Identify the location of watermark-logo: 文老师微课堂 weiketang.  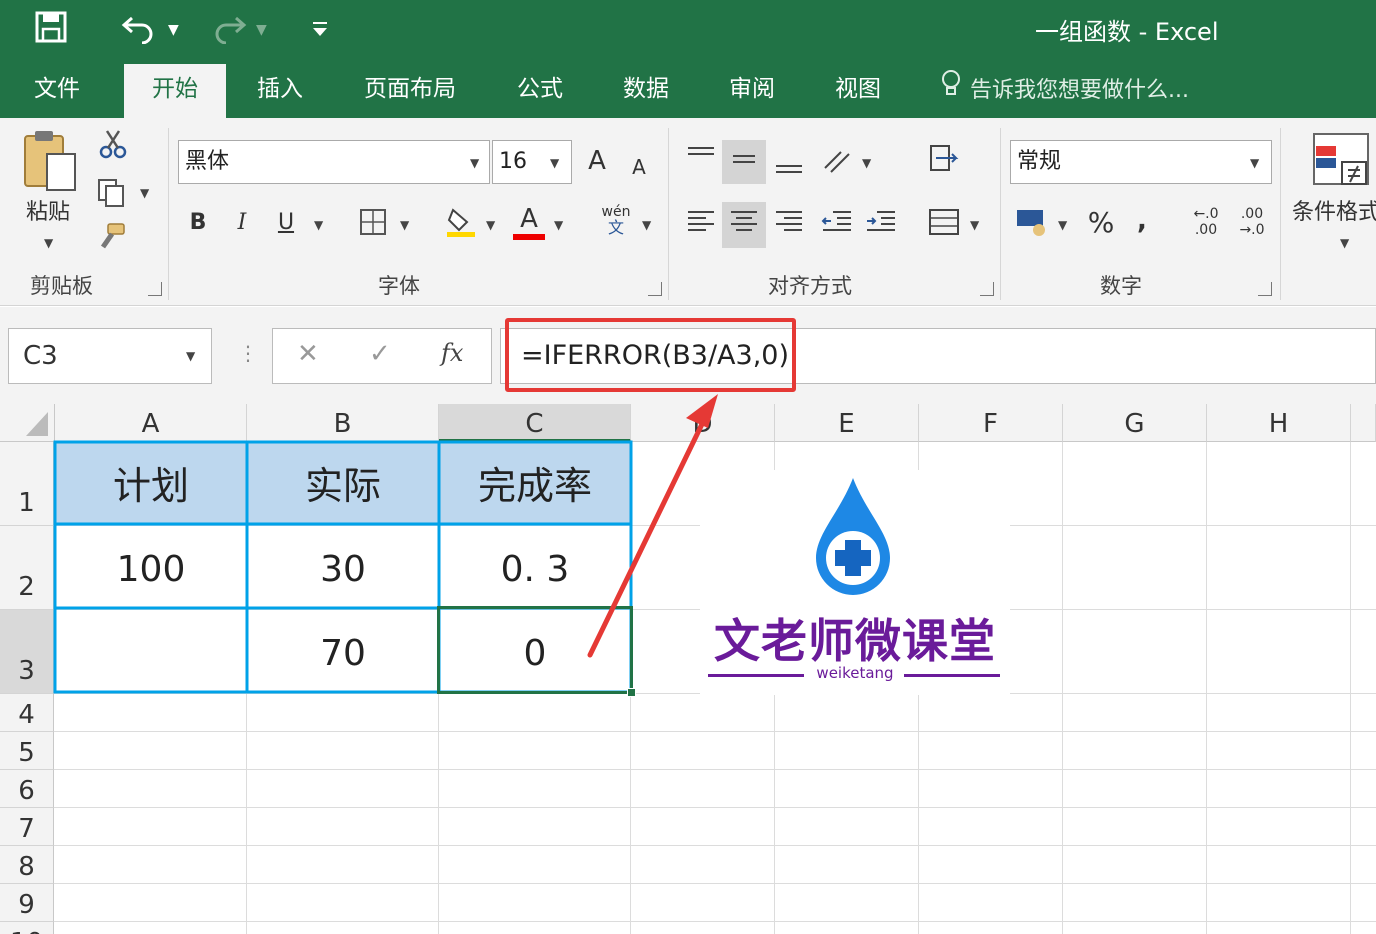
(855, 582).